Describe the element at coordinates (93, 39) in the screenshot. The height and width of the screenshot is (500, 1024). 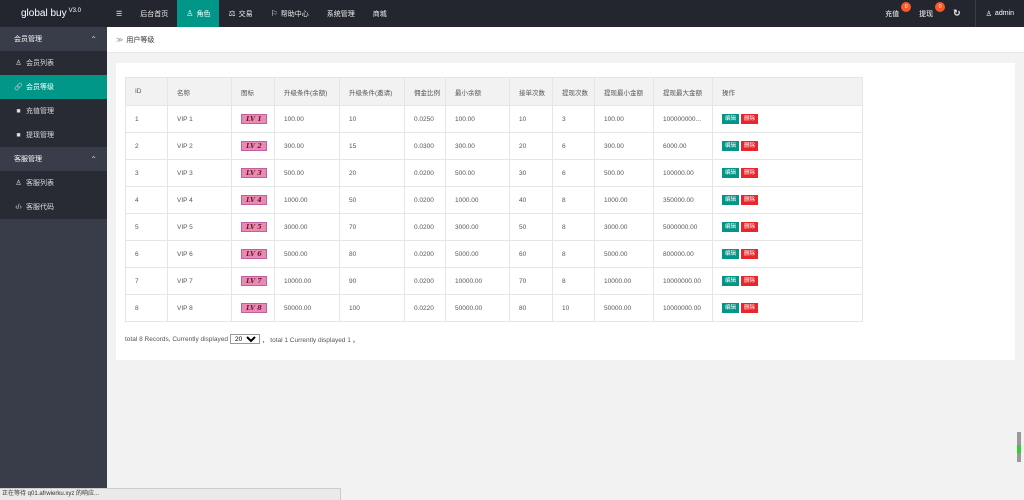
I see `chevron-up-icon: ⌃` at that location.